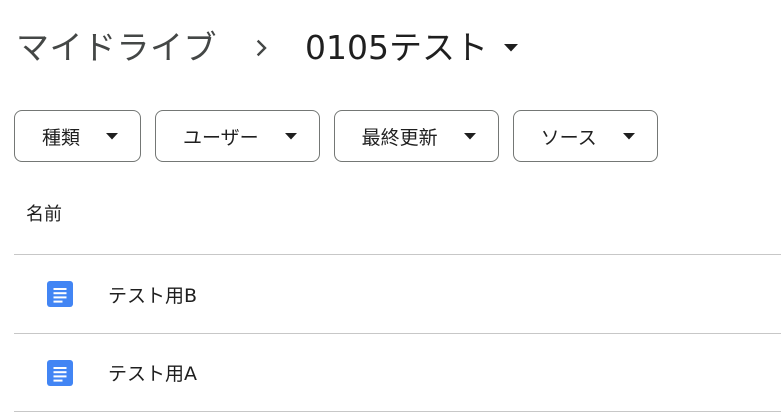 The width and height of the screenshot is (781, 418). I want to click on breadcrumb-my-drive: マイドライブ, so click(116, 48).